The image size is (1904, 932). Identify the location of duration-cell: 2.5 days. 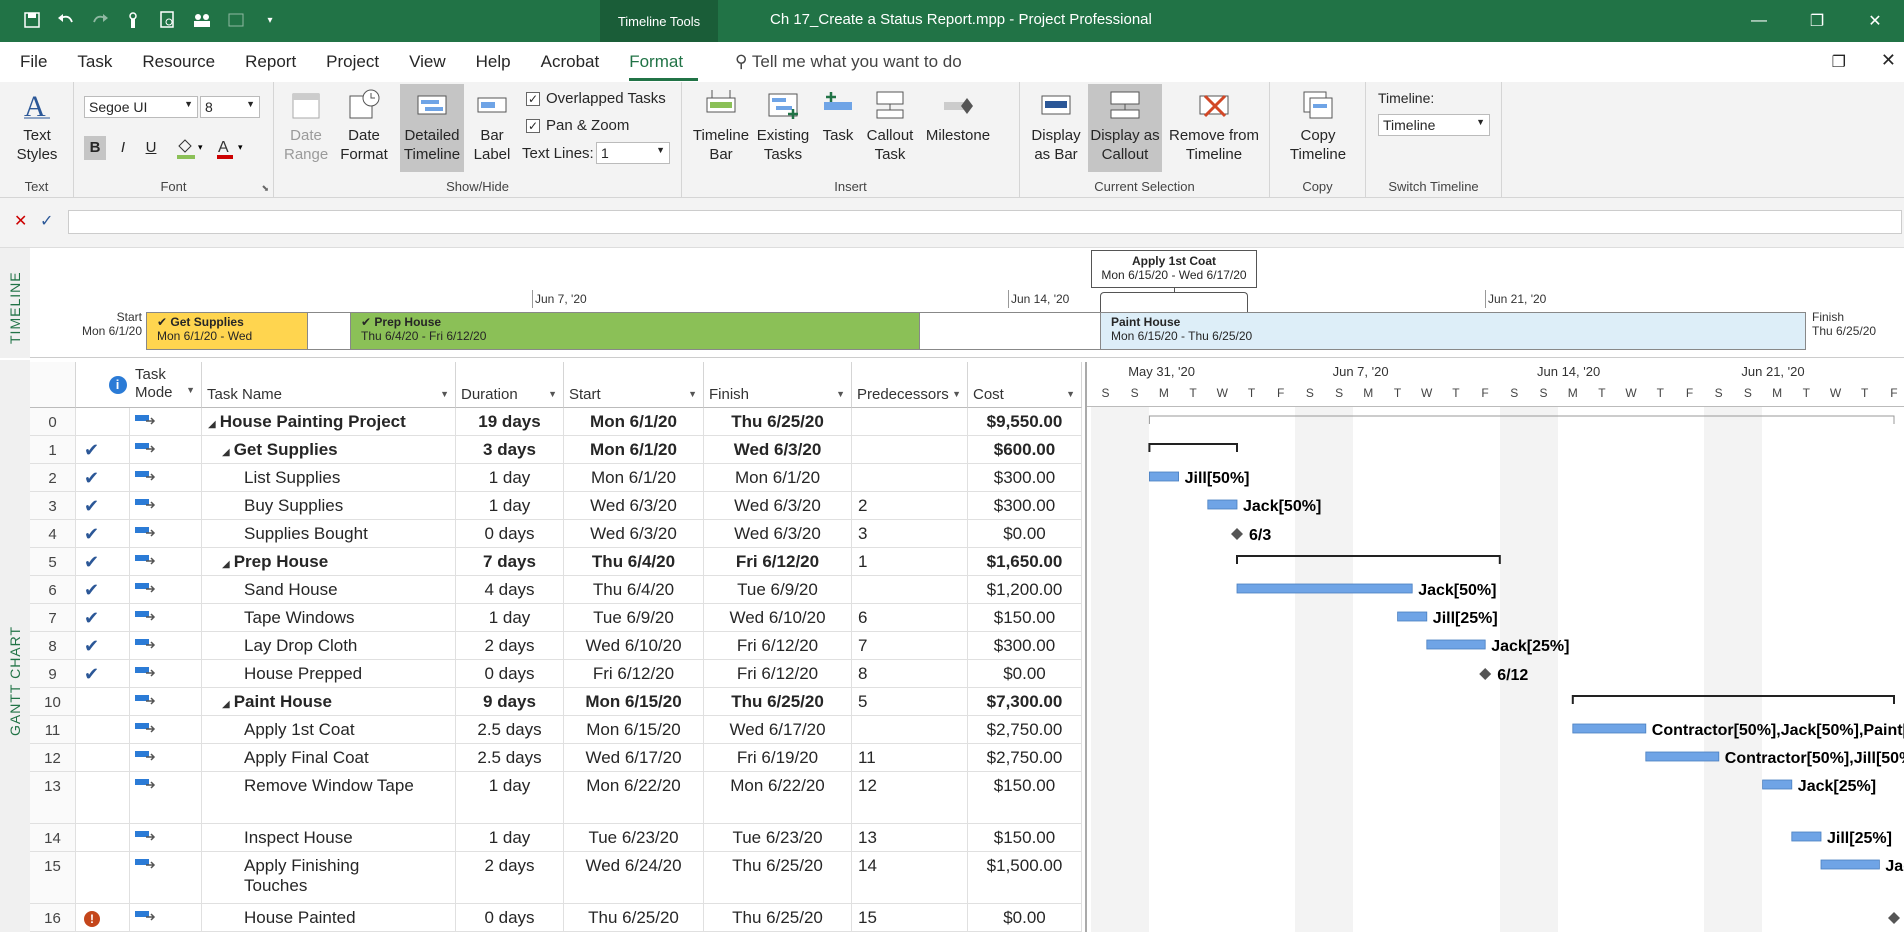
(510, 757).